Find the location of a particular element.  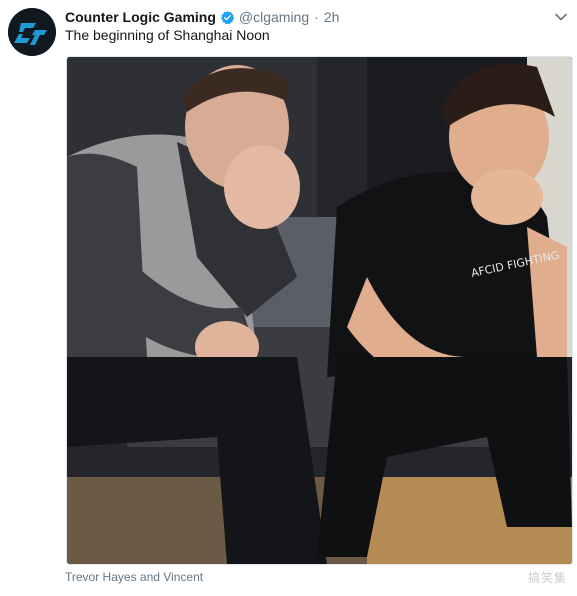

avatar is located at coordinates (32, 32).